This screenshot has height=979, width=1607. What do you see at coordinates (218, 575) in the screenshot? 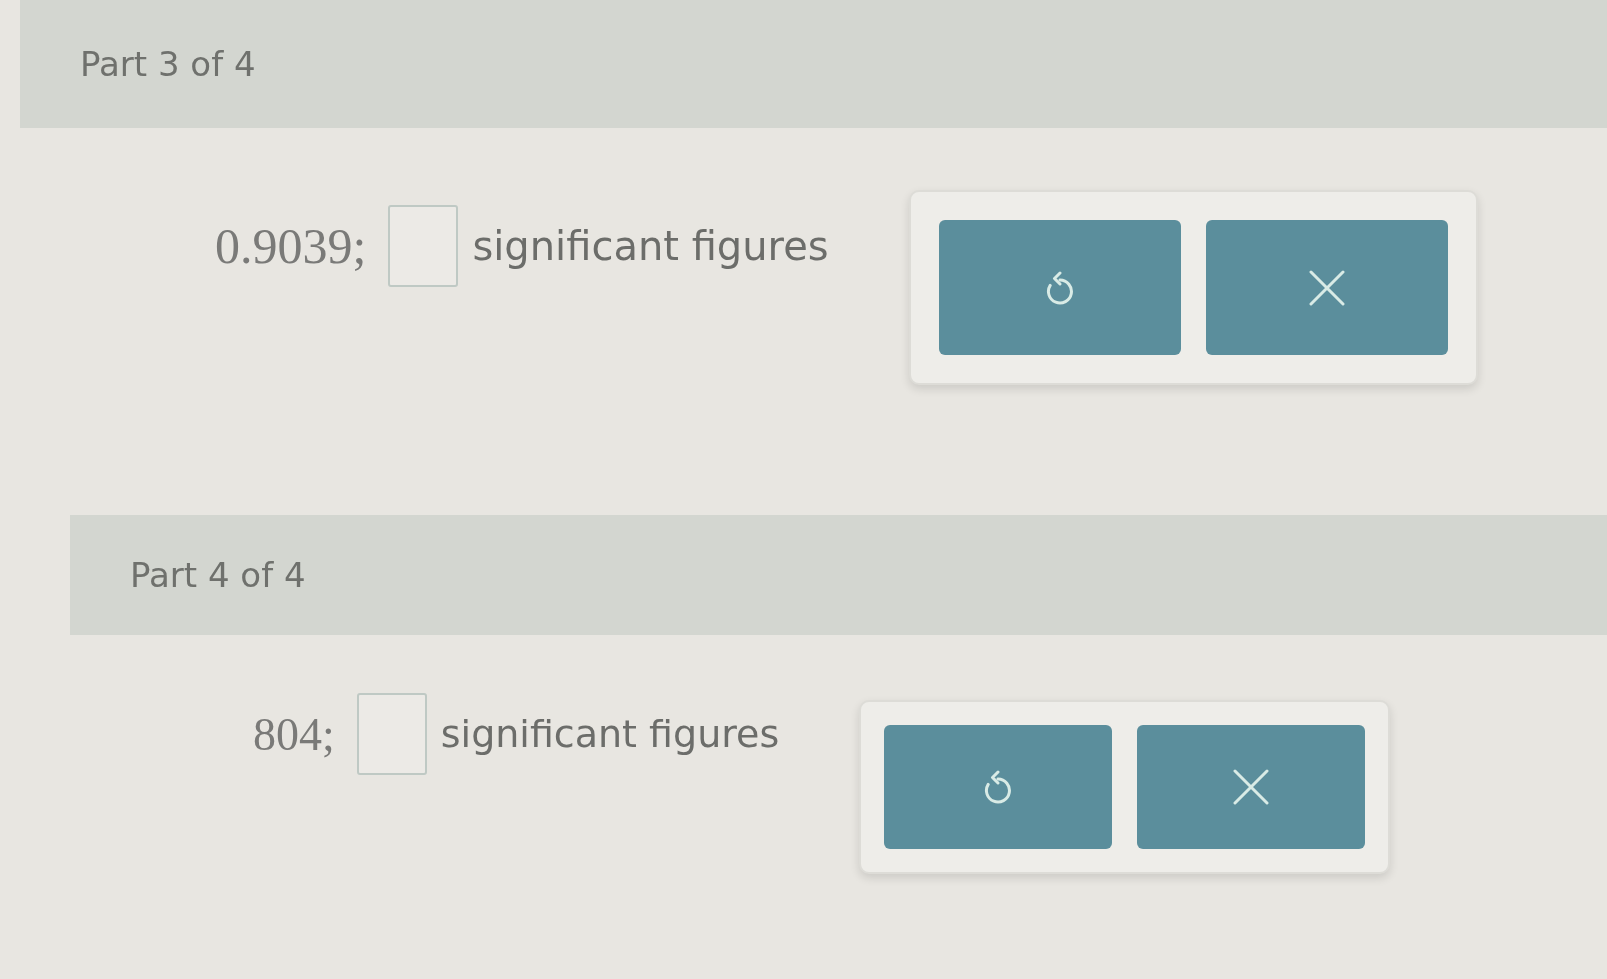
I see `part-title: Part 4 of 4` at bounding box center [218, 575].